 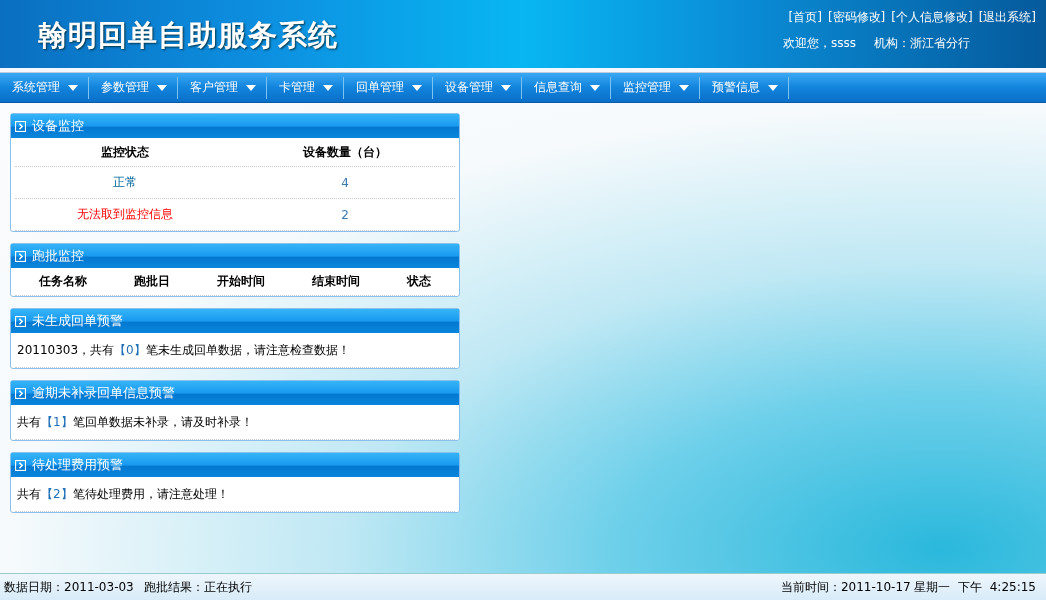 I want to click on column-header: 监控状态, so click(x=125, y=152).